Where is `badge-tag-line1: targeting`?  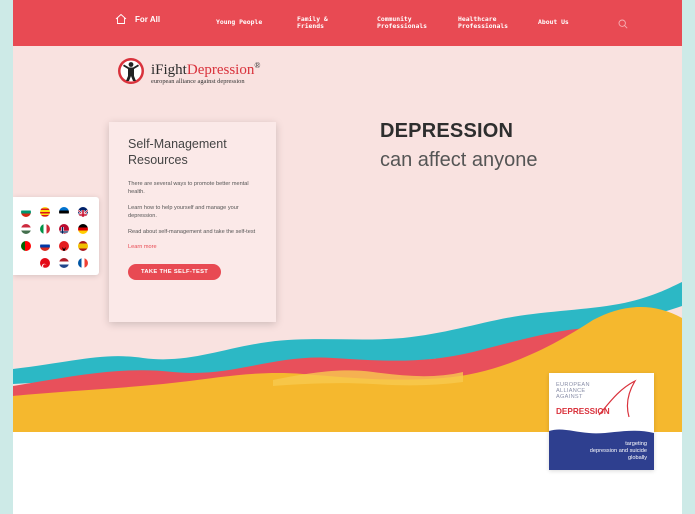
badge-tag-line1: targeting is located at coordinates (636, 444).